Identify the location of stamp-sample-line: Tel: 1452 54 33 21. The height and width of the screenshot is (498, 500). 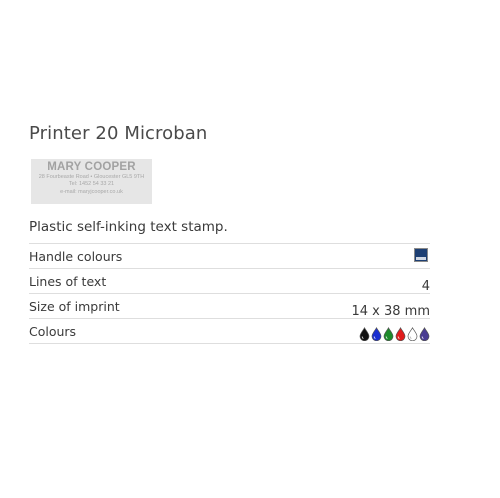
(91, 184).